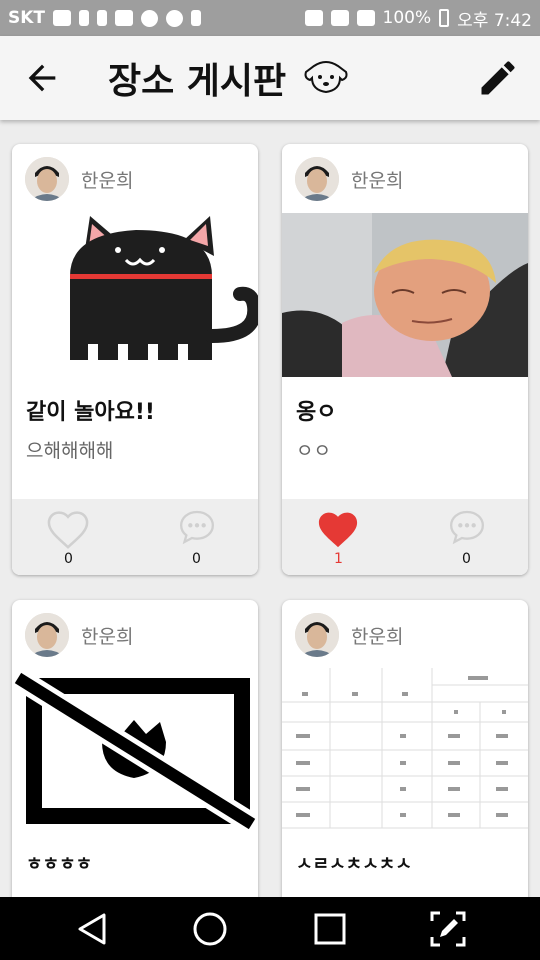  Describe the element at coordinates (494, 20) in the screenshot. I see `clock: 오후 7:42` at that location.